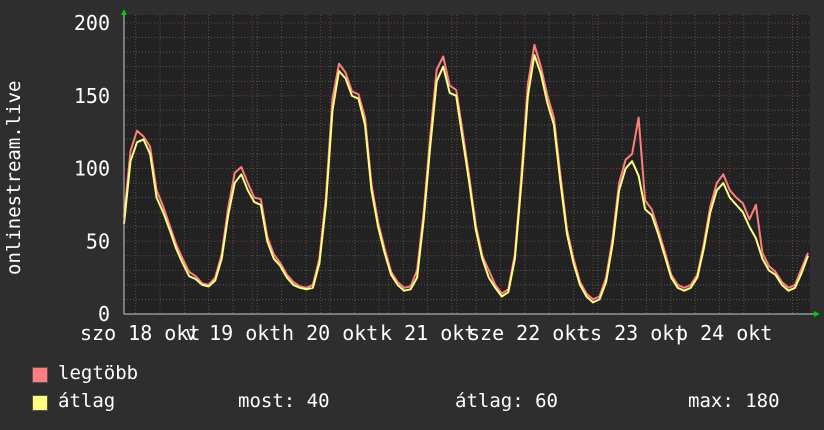 The width and height of the screenshot is (824, 430). Describe the element at coordinates (98, 373) in the screenshot. I see `legend-label-max: legtöbb` at that location.